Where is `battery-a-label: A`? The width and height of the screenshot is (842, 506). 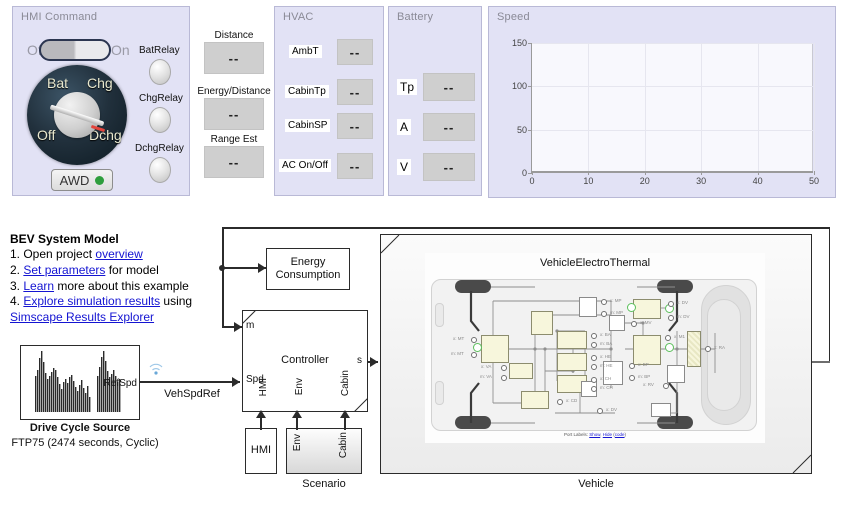 battery-a-label: A is located at coordinates (404, 127).